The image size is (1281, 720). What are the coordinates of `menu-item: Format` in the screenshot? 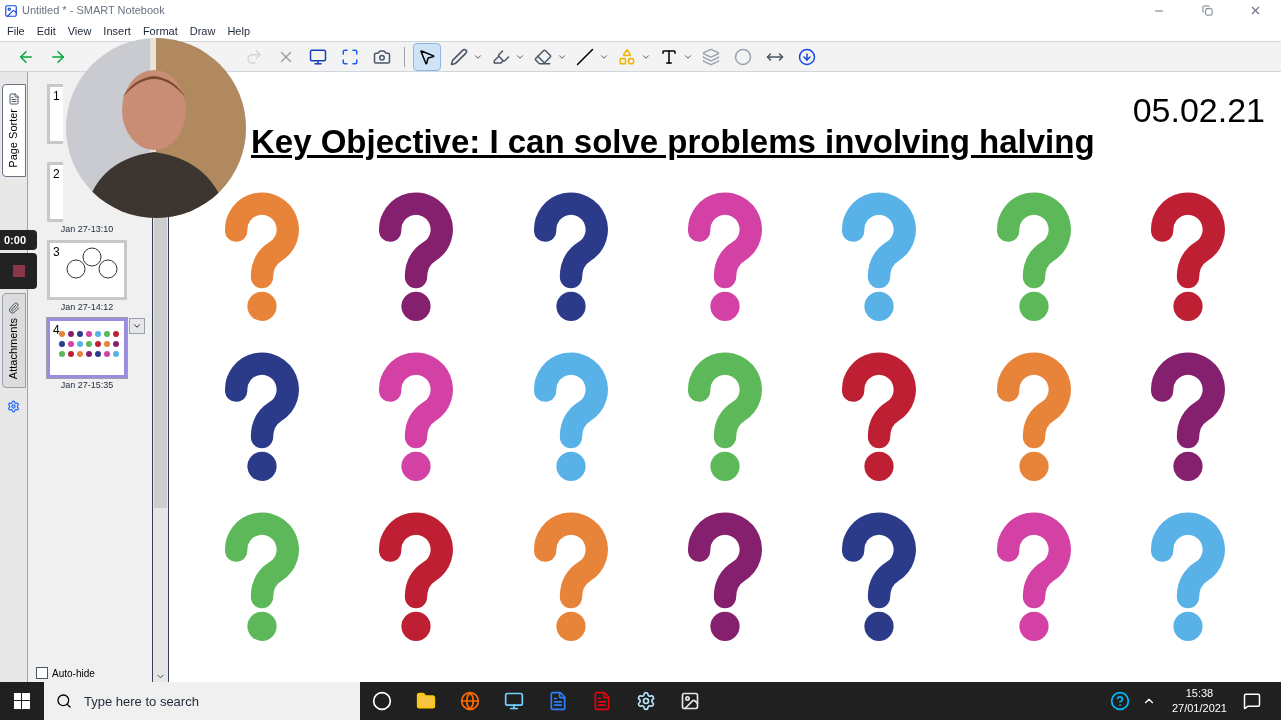 It's located at (160, 31).